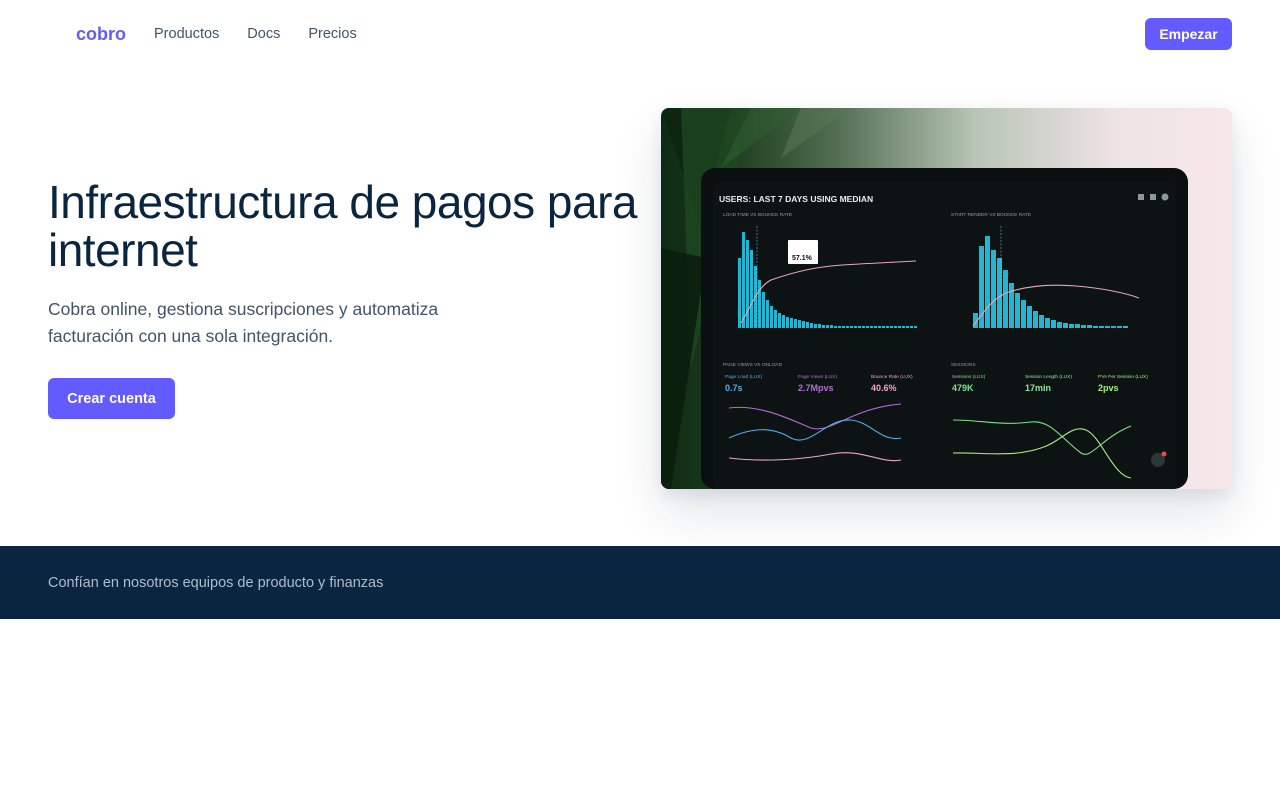 The width and height of the screenshot is (1280, 800). Describe the element at coordinates (963, 365) in the screenshot. I see `panel4-title: SESSIONS` at that location.